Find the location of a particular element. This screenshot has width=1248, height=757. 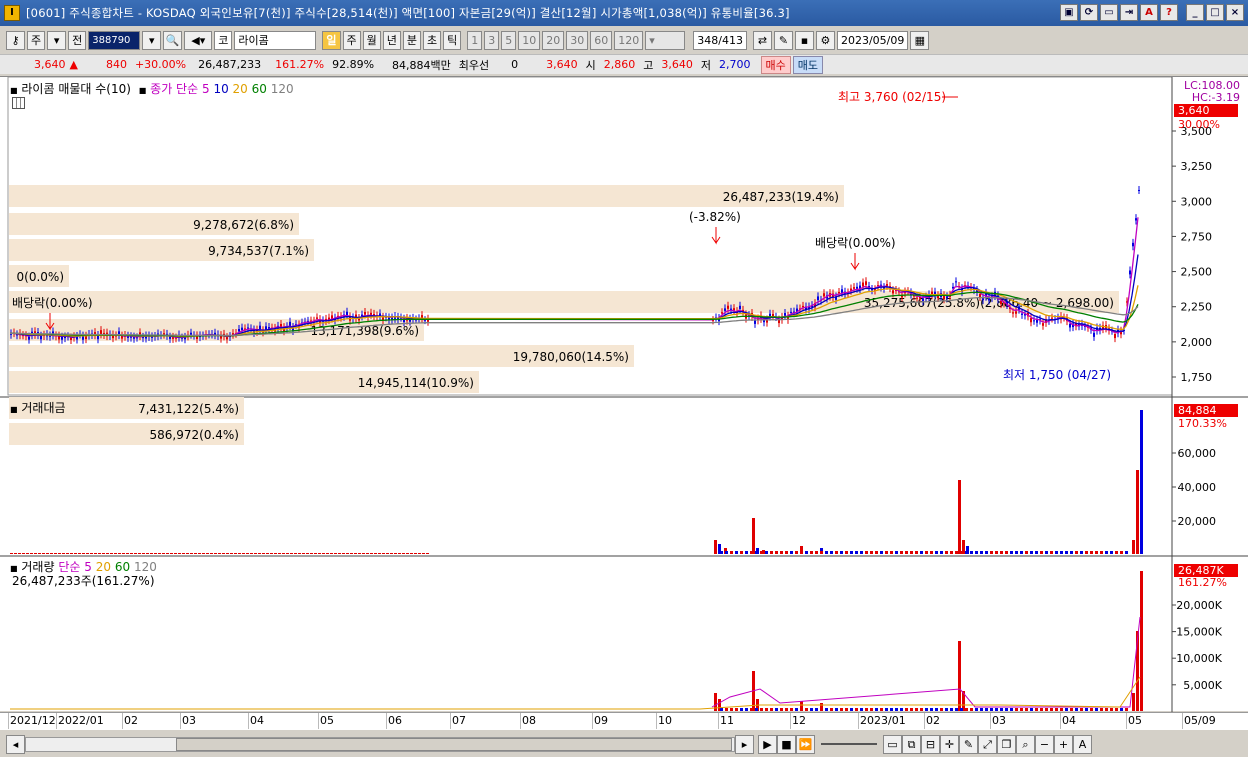

speaker-icon: ◀▾ is located at coordinates (198, 40).